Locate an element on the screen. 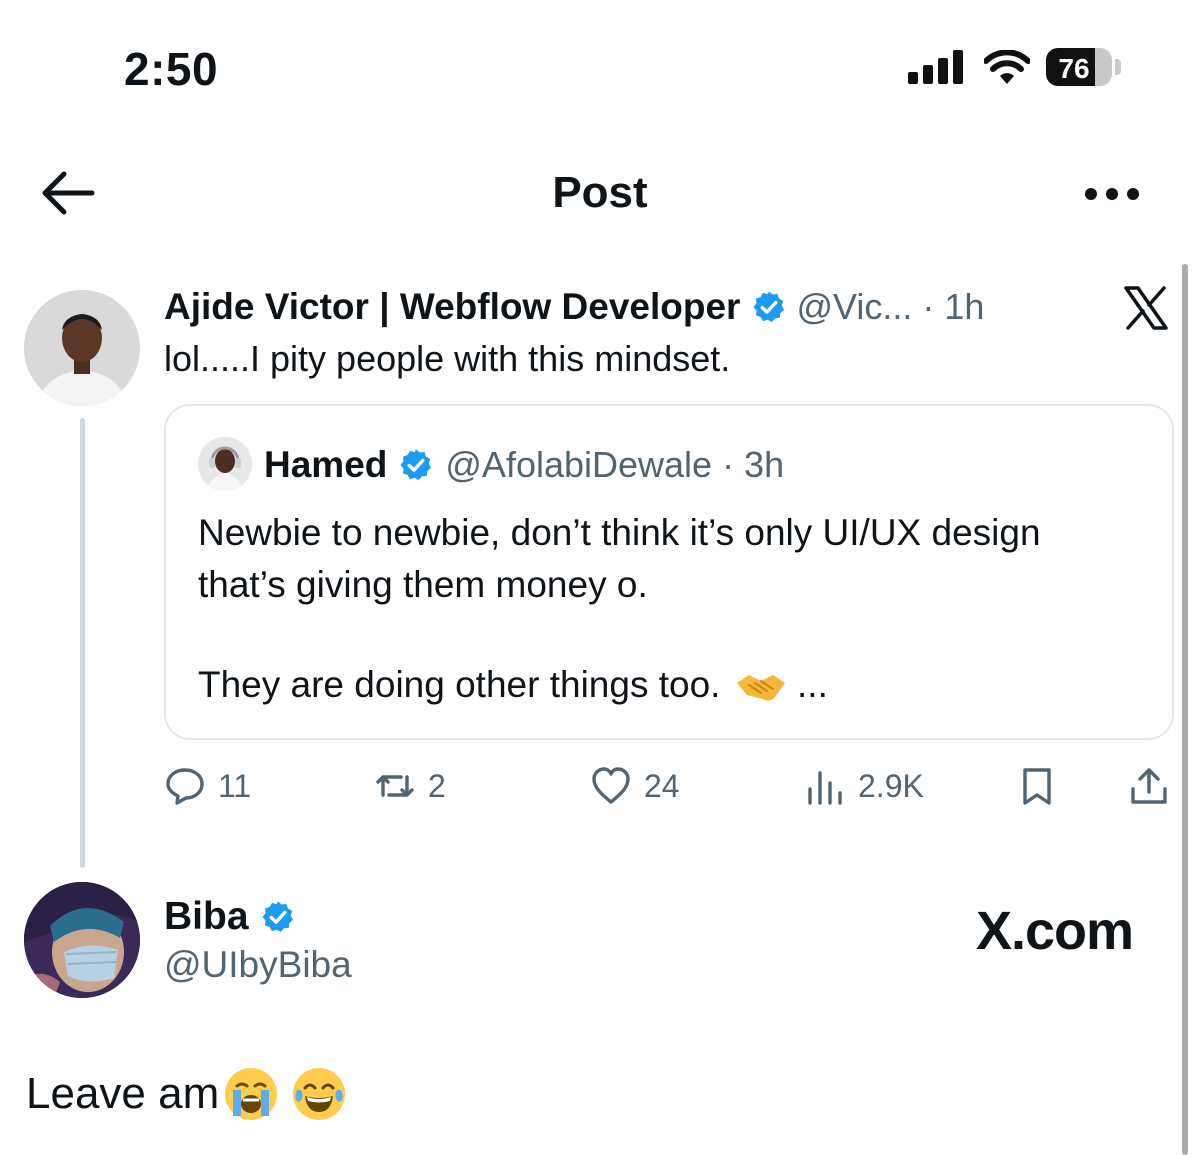 The image size is (1200, 1155). thread-line is located at coordinates (82, 643).